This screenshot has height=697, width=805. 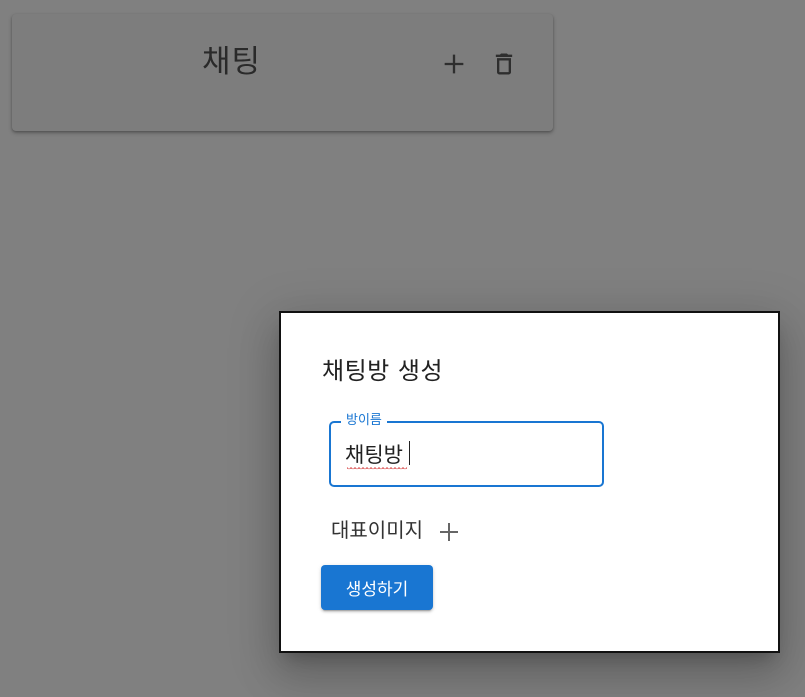 What do you see at coordinates (364, 421) in the screenshot?
I see `room-name-label: 방이름` at bounding box center [364, 421].